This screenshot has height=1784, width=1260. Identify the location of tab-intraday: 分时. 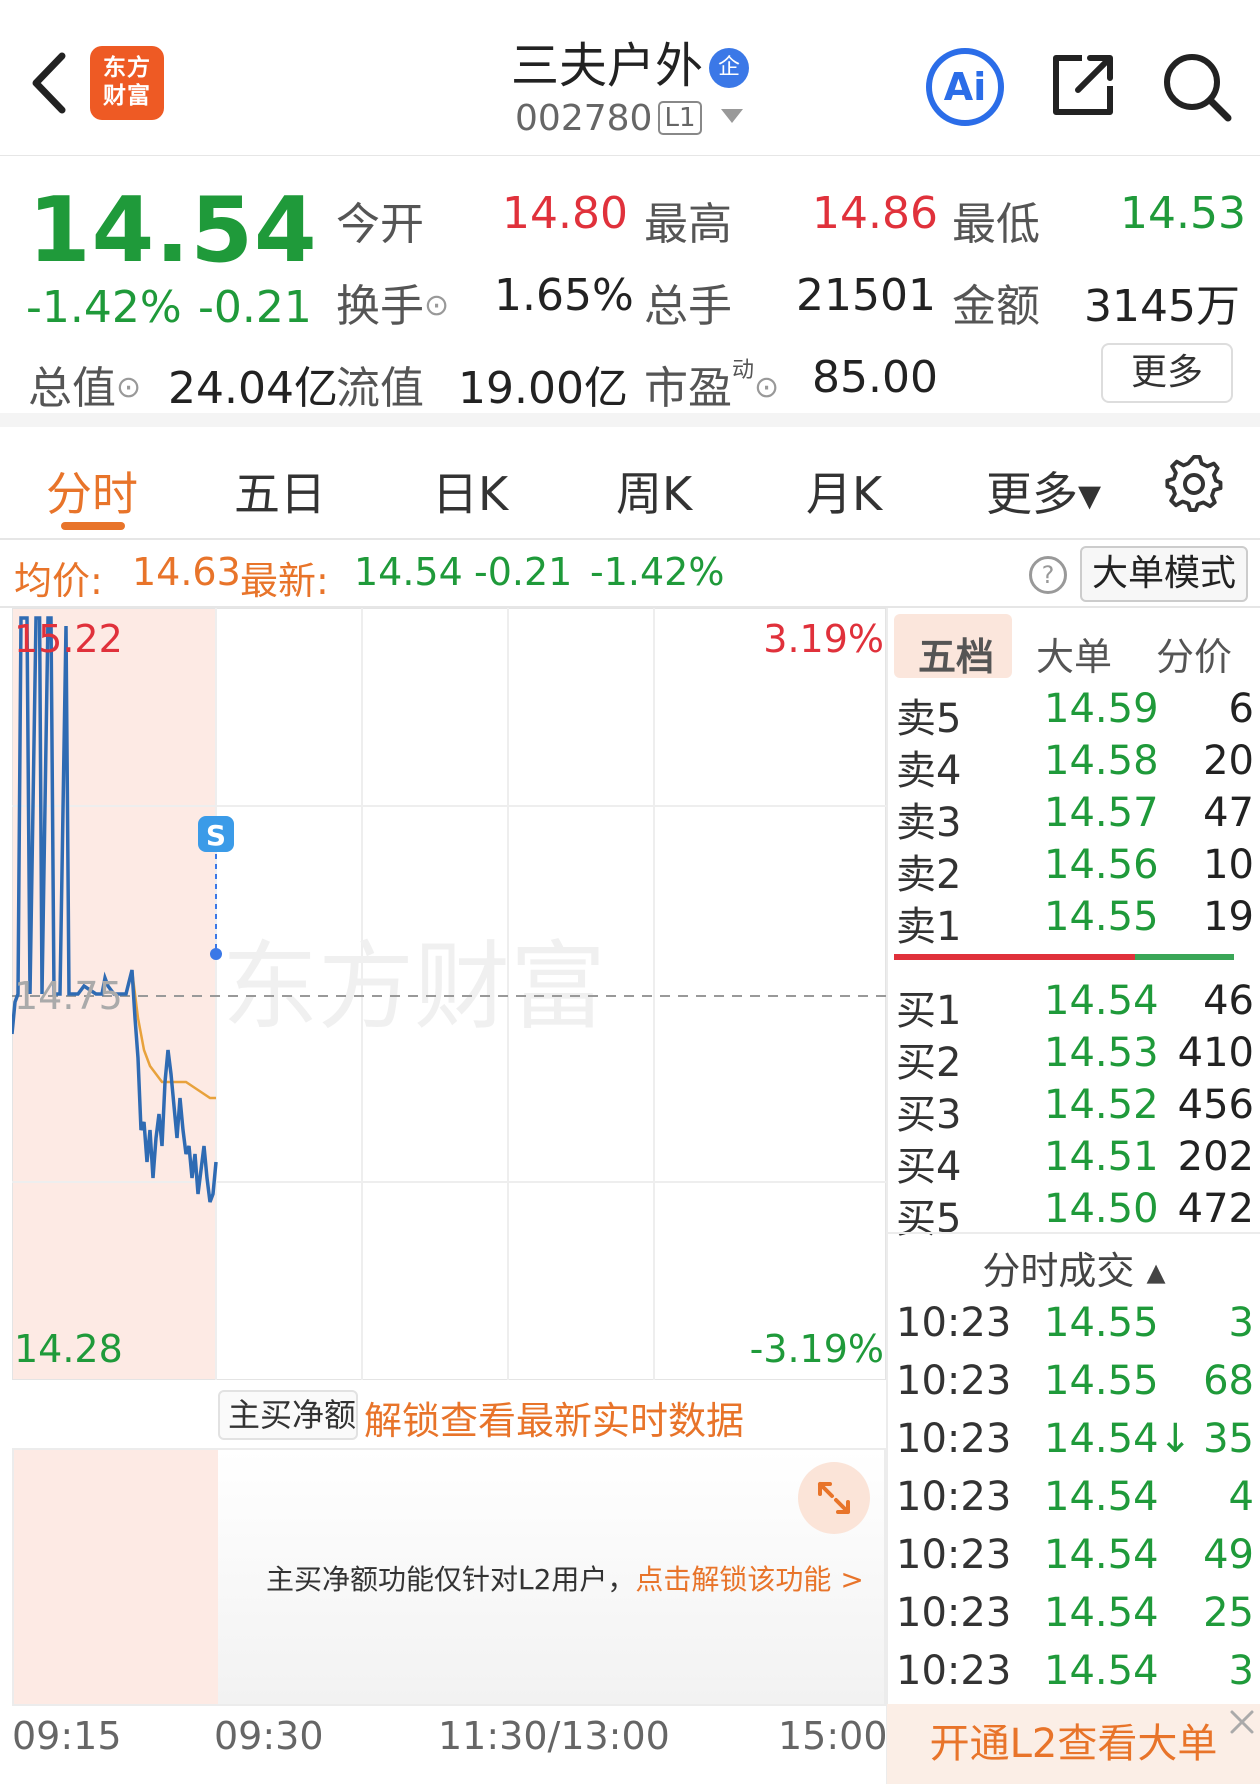
(92, 491).